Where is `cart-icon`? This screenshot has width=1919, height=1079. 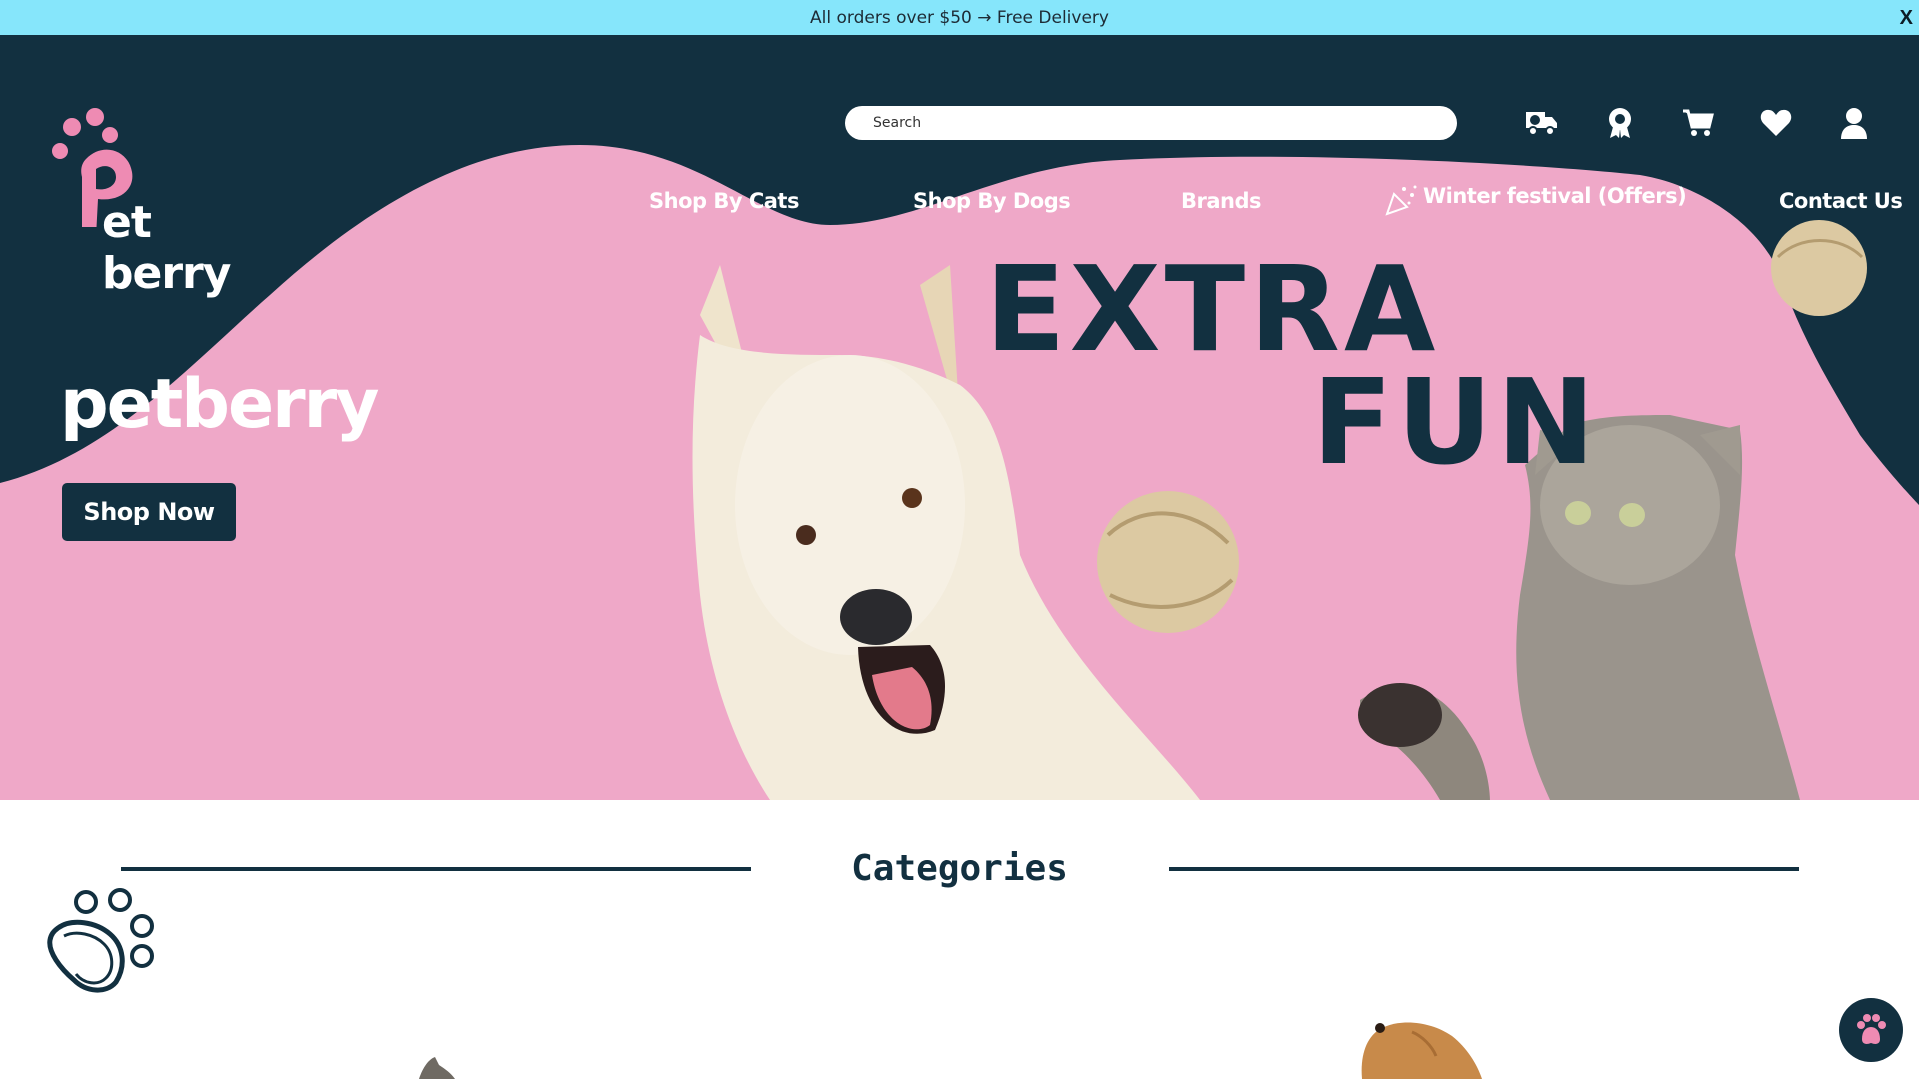
cart-icon is located at coordinates (1698, 123).